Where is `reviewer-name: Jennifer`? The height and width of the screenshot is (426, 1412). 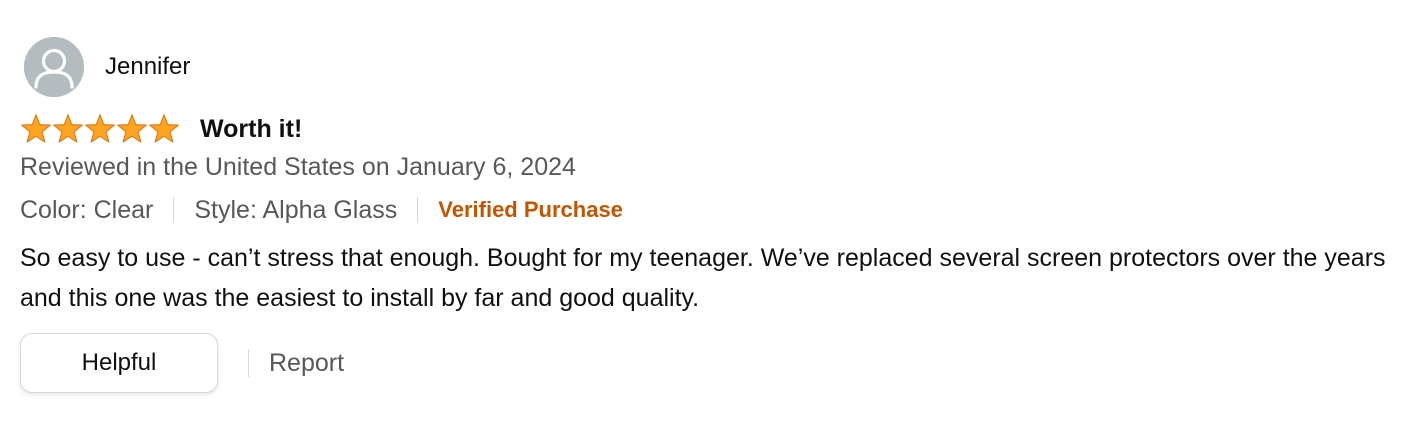 reviewer-name: Jennifer is located at coordinates (147, 67).